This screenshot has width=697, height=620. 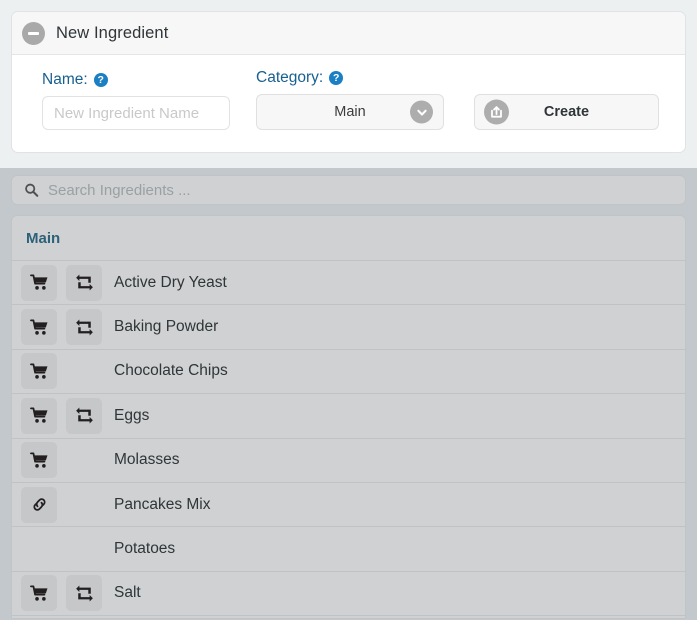 I want to click on list-item-label: Active Dry Yeast, so click(x=170, y=282).